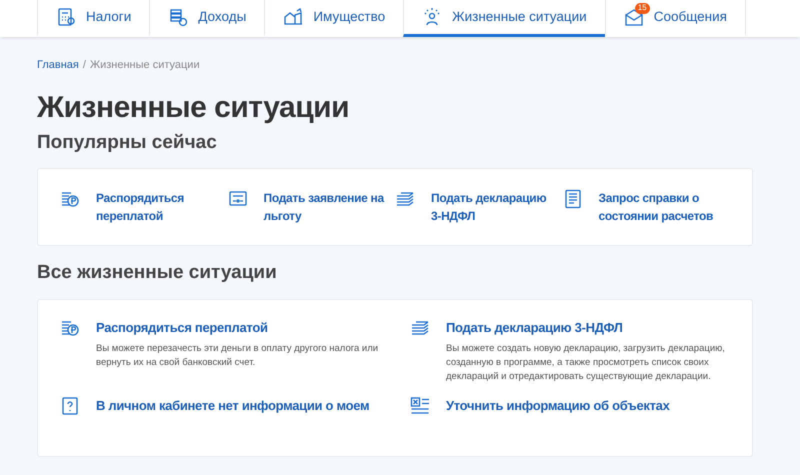  What do you see at coordinates (93, 18) in the screenshot?
I see `nav-tab: Налоги` at bounding box center [93, 18].